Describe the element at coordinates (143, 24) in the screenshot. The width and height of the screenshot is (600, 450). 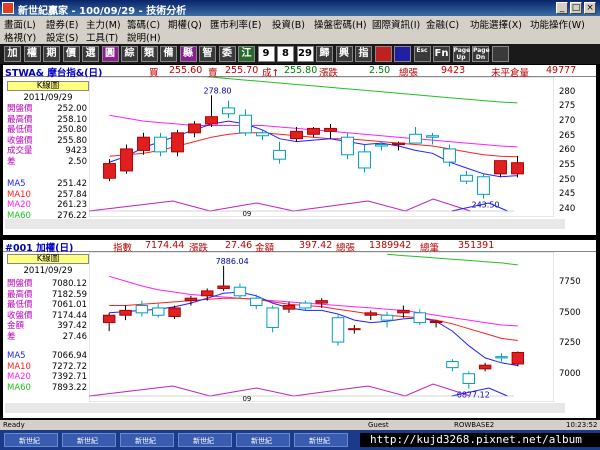
I see `menu-chips: 籌碼(C)` at that location.